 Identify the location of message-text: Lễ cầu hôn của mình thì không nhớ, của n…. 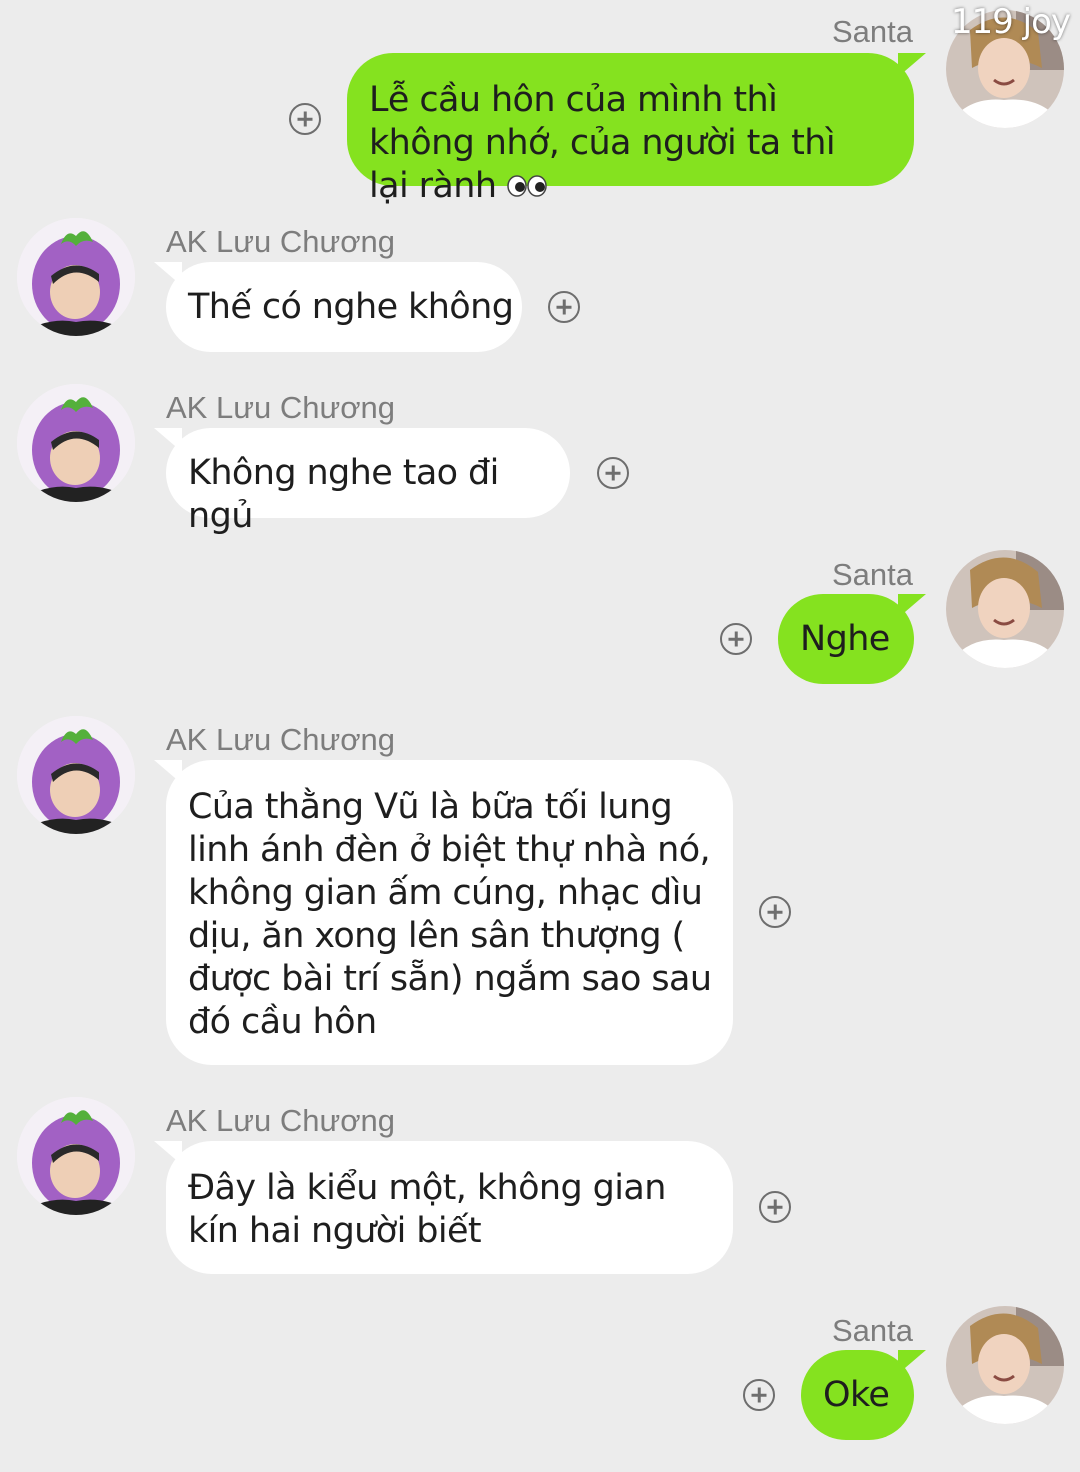
(602, 143).